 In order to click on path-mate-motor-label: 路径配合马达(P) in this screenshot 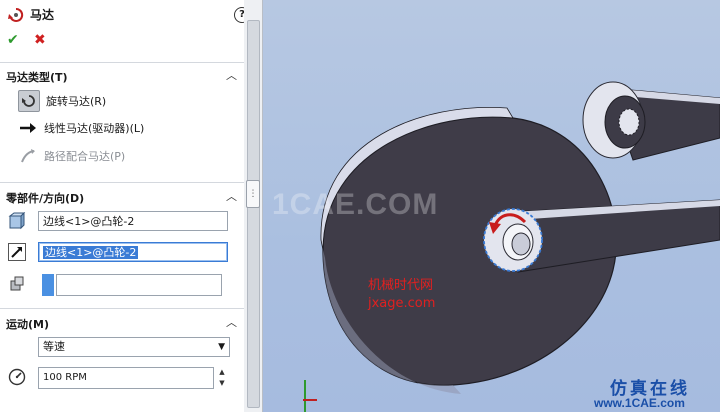, I will do `click(85, 156)`.